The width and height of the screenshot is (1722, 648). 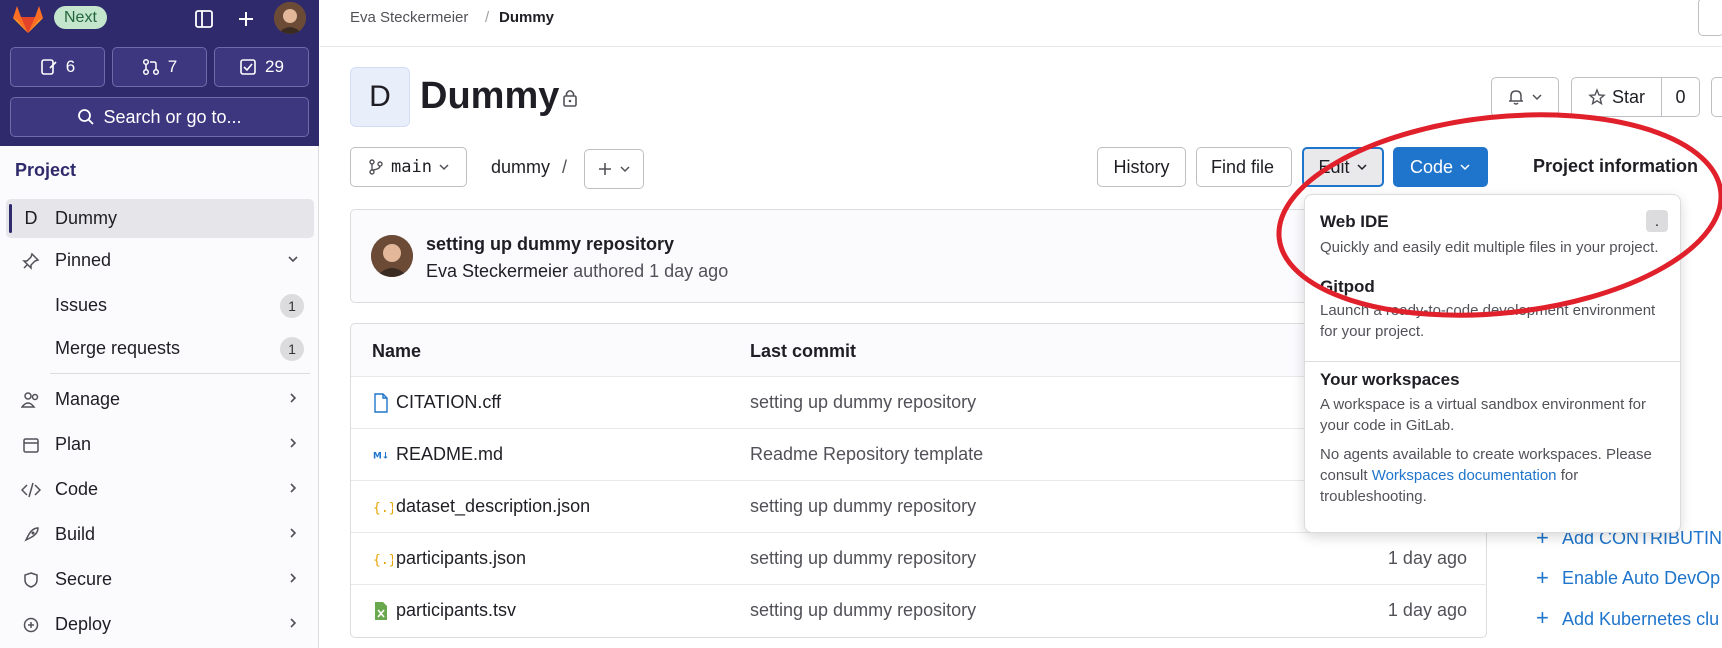 I want to click on sidebar-item-deploy: Deploy, so click(x=160, y=624).